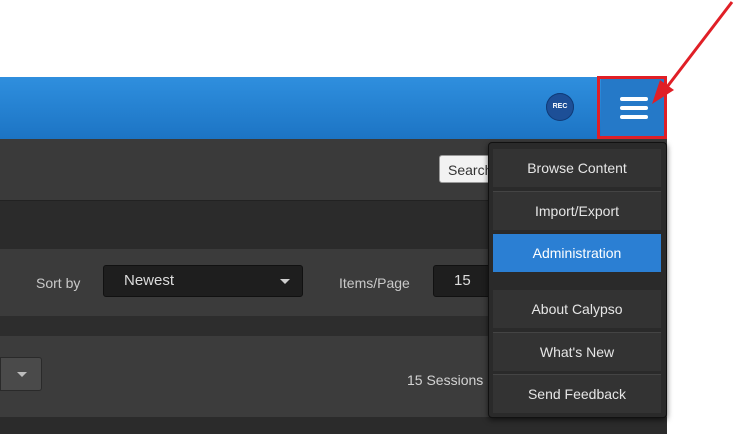 This screenshot has height=434, width=736. I want to click on sort-by-label: Sort by, so click(58, 283).